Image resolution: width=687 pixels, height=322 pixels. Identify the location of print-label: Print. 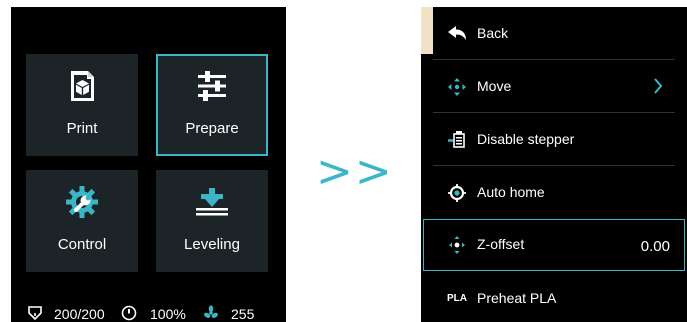
(82, 128).